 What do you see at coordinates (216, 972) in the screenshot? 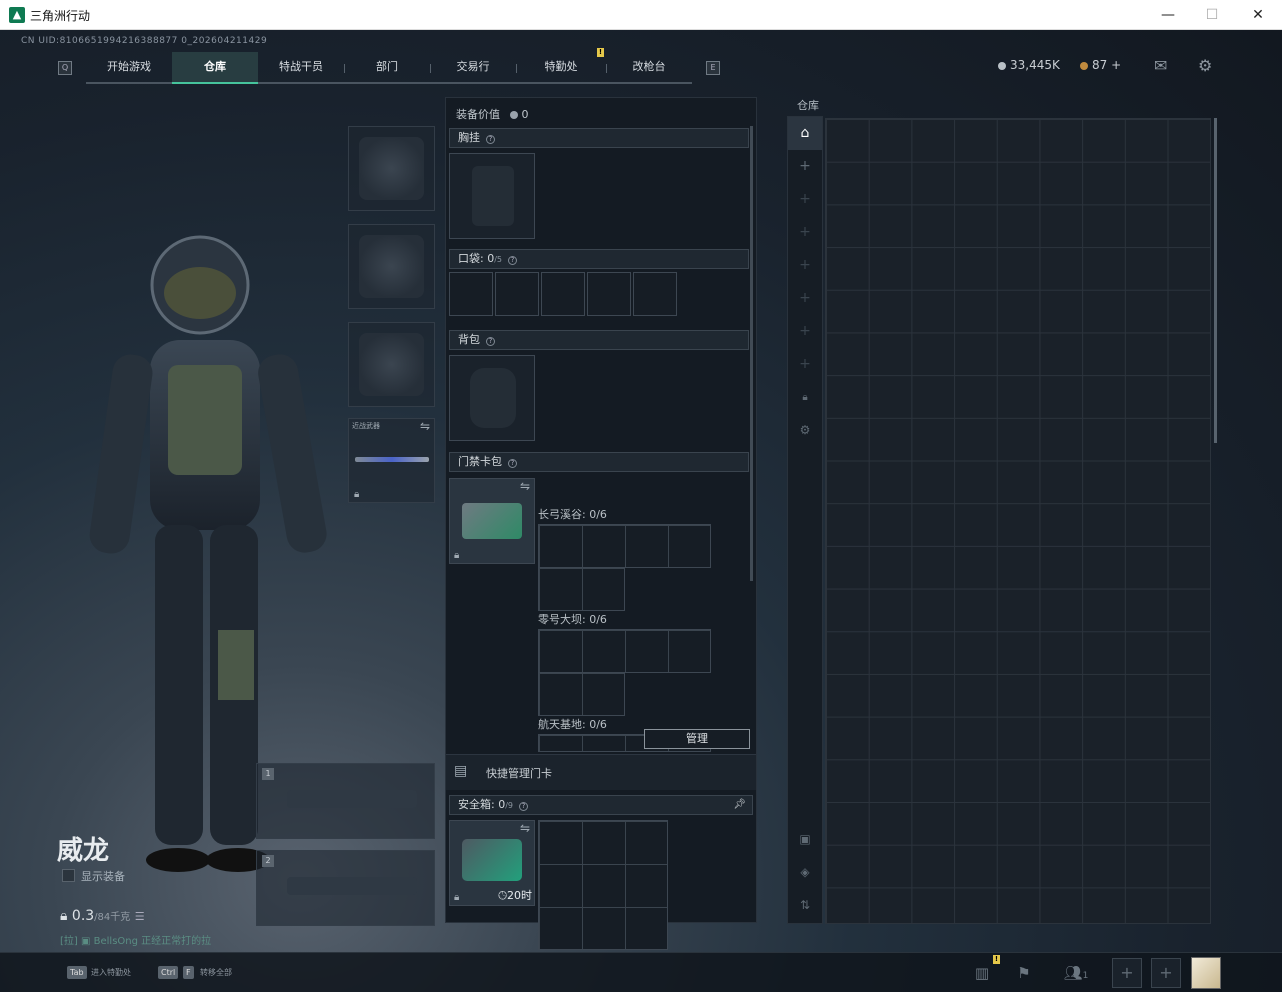
I see `ctrl-hint: 转移全部` at bounding box center [216, 972].